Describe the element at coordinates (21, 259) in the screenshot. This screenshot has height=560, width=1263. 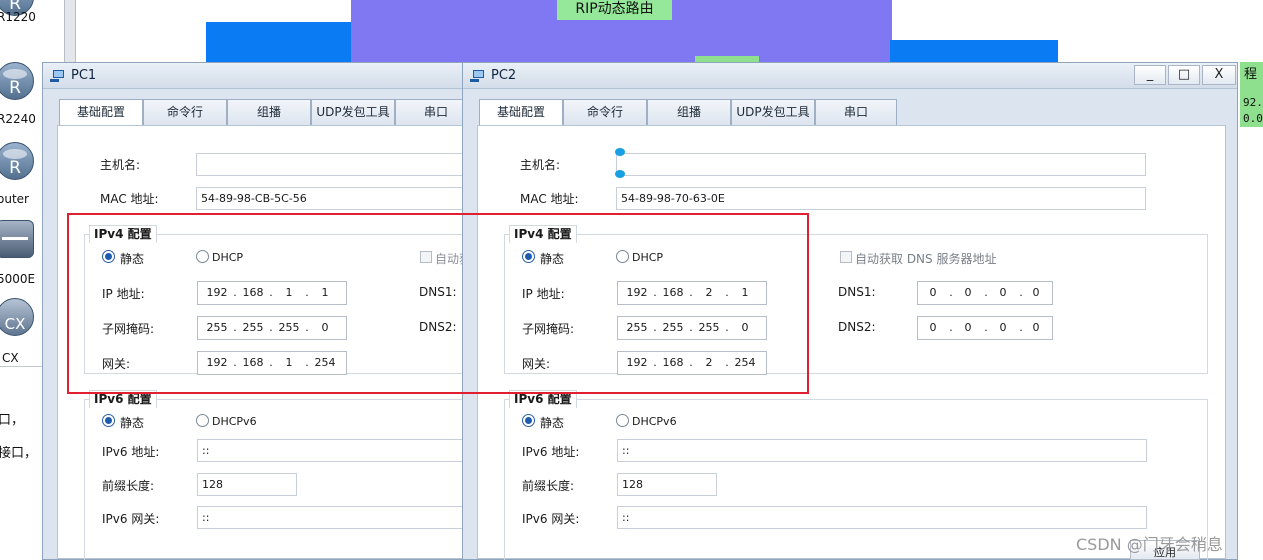
I see `device-5000e: 5000E` at that location.